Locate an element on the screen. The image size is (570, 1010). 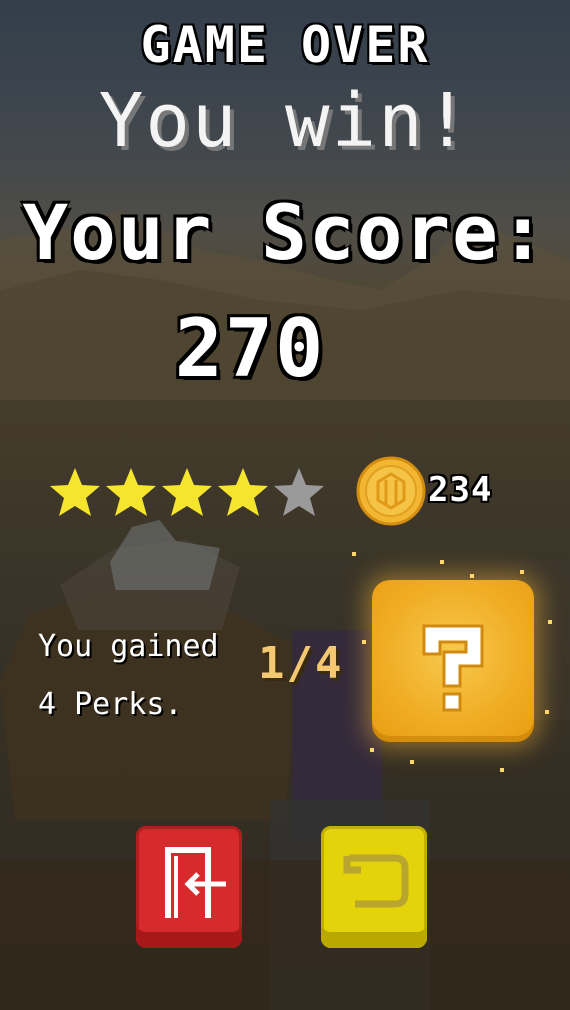
perks-line-1: You gained is located at coordinates (128, 646).